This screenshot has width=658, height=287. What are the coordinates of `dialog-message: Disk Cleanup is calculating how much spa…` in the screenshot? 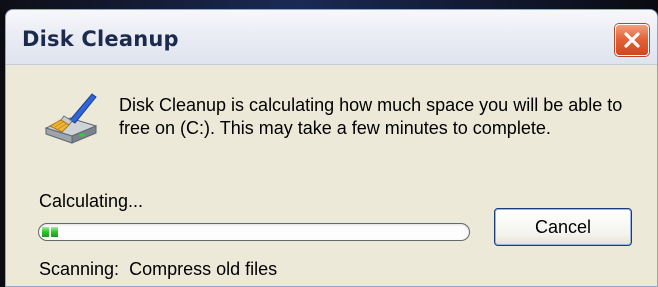 It's located at (371, 116).